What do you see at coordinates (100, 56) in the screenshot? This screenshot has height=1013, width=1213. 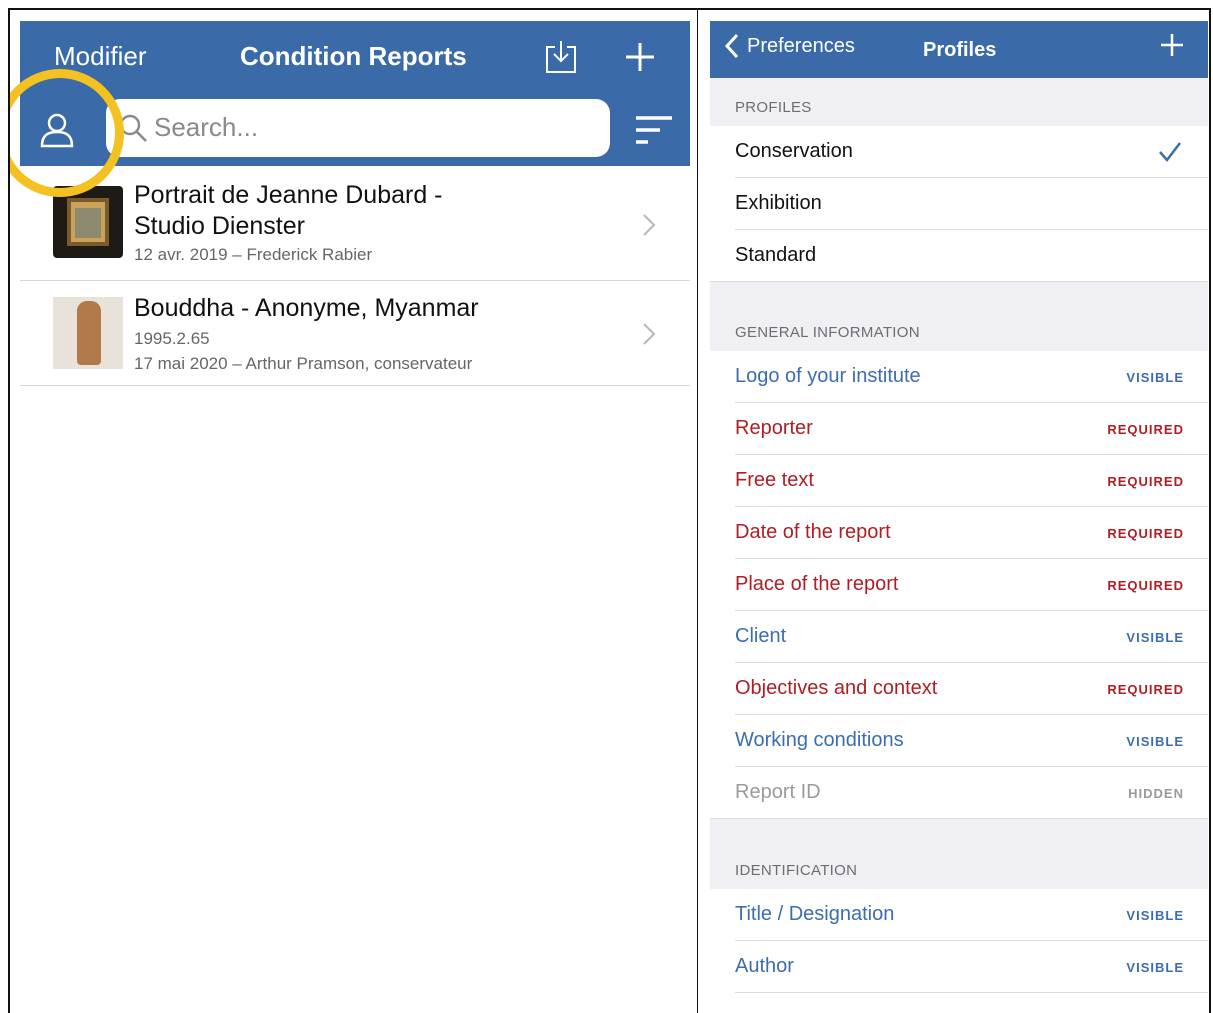 I see `edit-button: Modifier` at bounding box center [100, 56].